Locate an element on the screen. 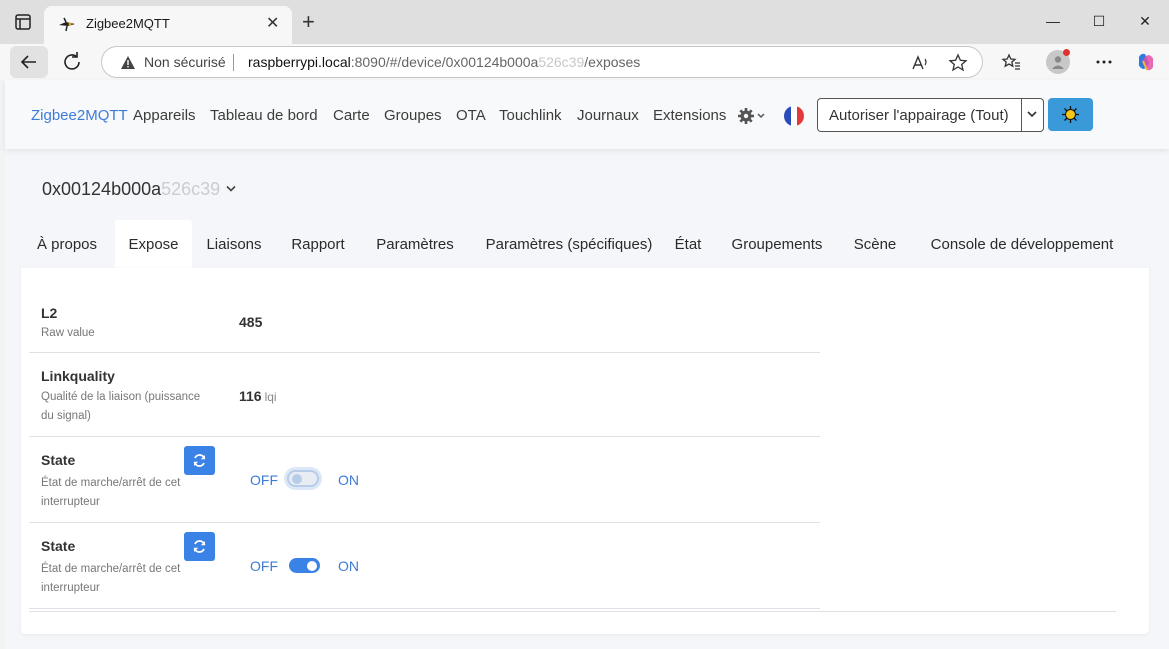 This screenshot has height=649, width=1169. permit-join-button: Autoriser l'appairage (Tout) is located at coordinates (930, 115).